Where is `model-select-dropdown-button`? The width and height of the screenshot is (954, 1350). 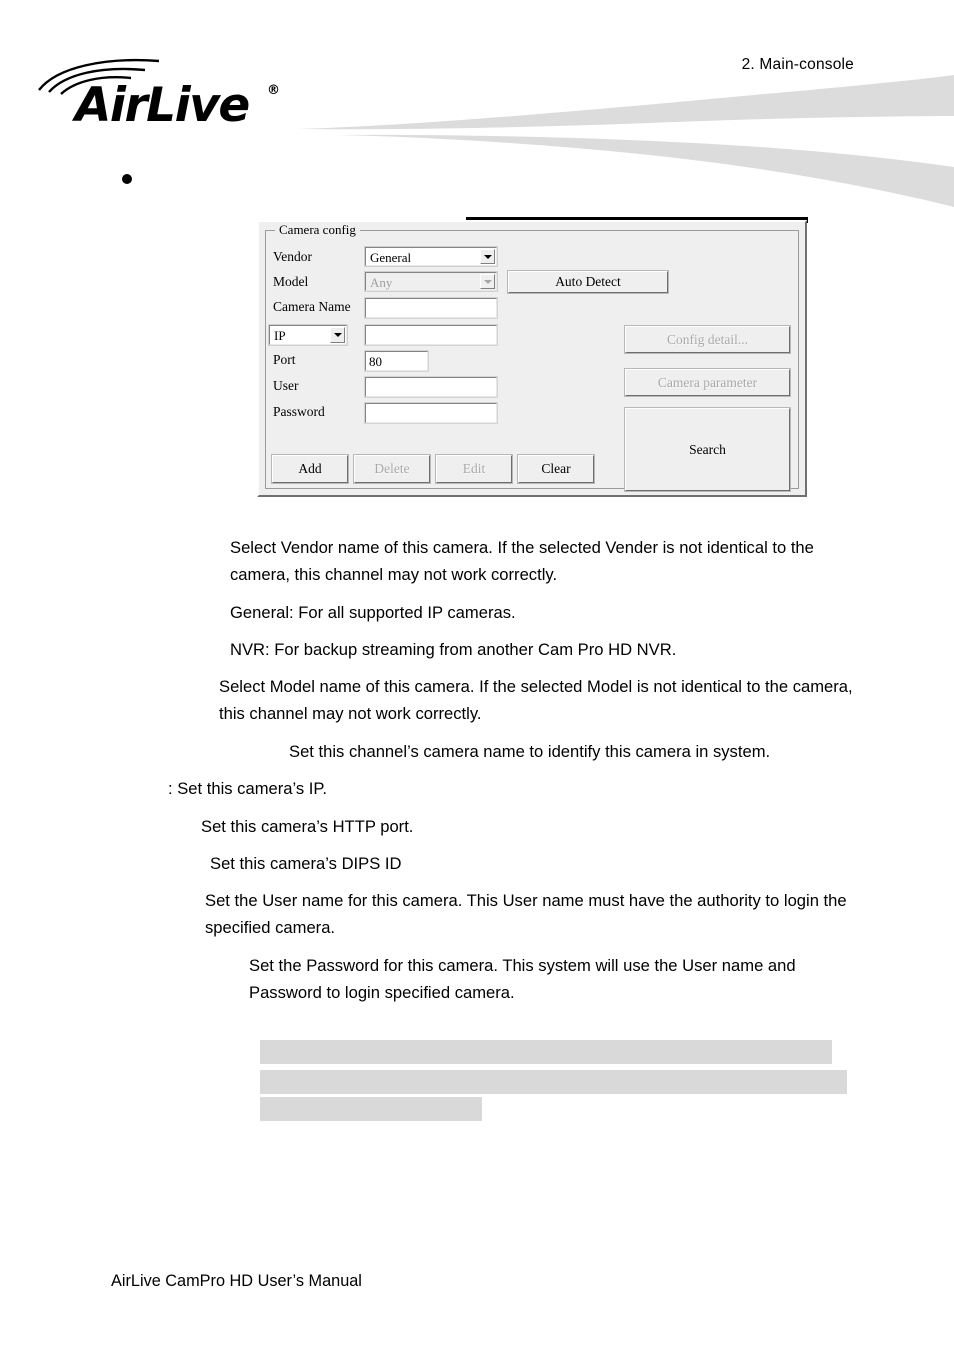 model-select-dropdown-button is located at coordinates (487, 281).